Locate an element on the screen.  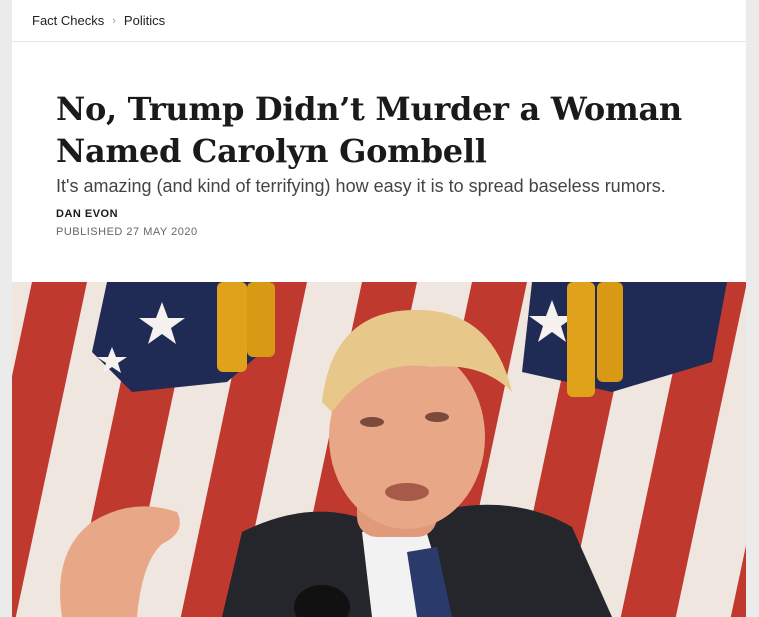
published-label: PUBLISHED is located at coordinates (89, 232).